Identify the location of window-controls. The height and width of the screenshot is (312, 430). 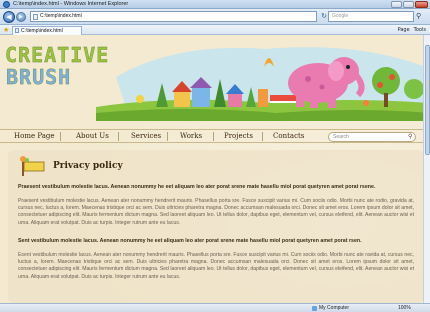
(409, 4).